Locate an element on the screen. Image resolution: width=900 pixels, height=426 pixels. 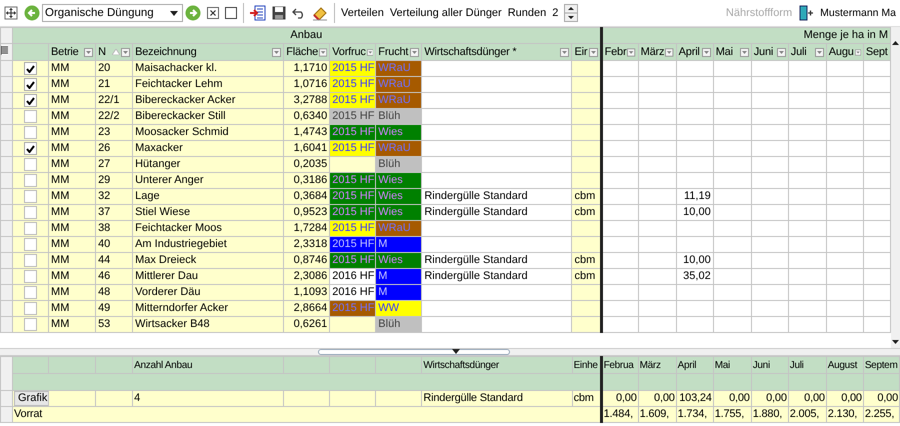
table-cell: Maisachacker kl. is located at coordinates (208, 68).